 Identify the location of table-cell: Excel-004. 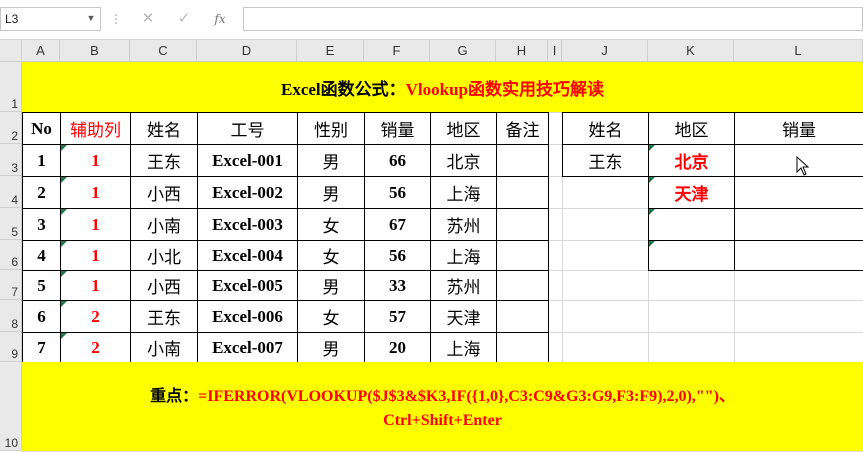
(247, 255).